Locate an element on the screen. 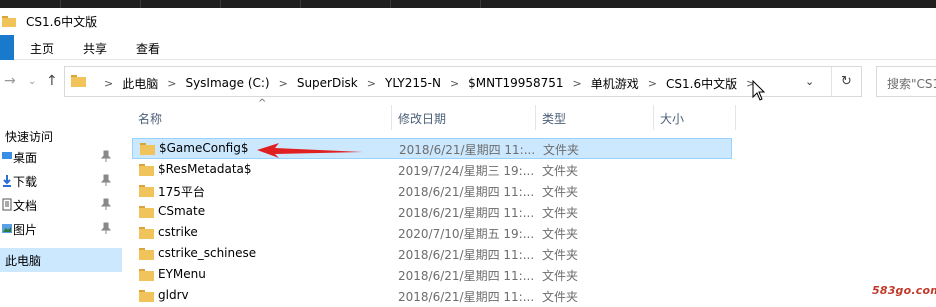 The height and width of the screenshot is (307, 936). chevron-down-icon: ⌄ is located at coordinates (809, 81).